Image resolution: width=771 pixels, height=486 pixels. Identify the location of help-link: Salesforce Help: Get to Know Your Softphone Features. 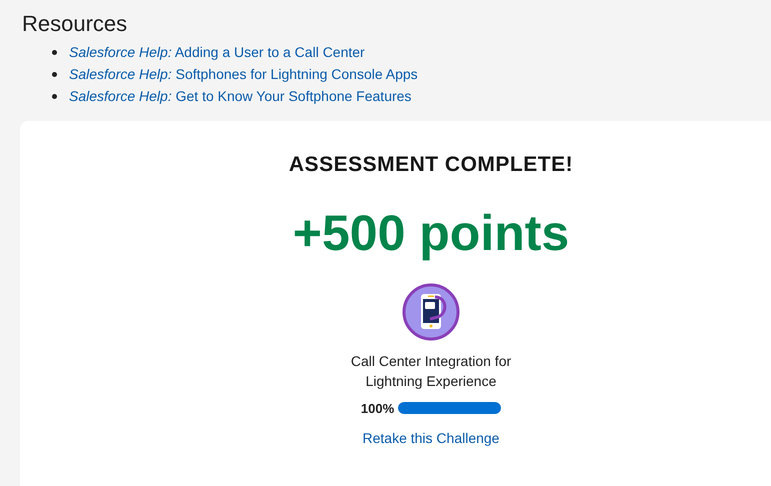
(240, 96).